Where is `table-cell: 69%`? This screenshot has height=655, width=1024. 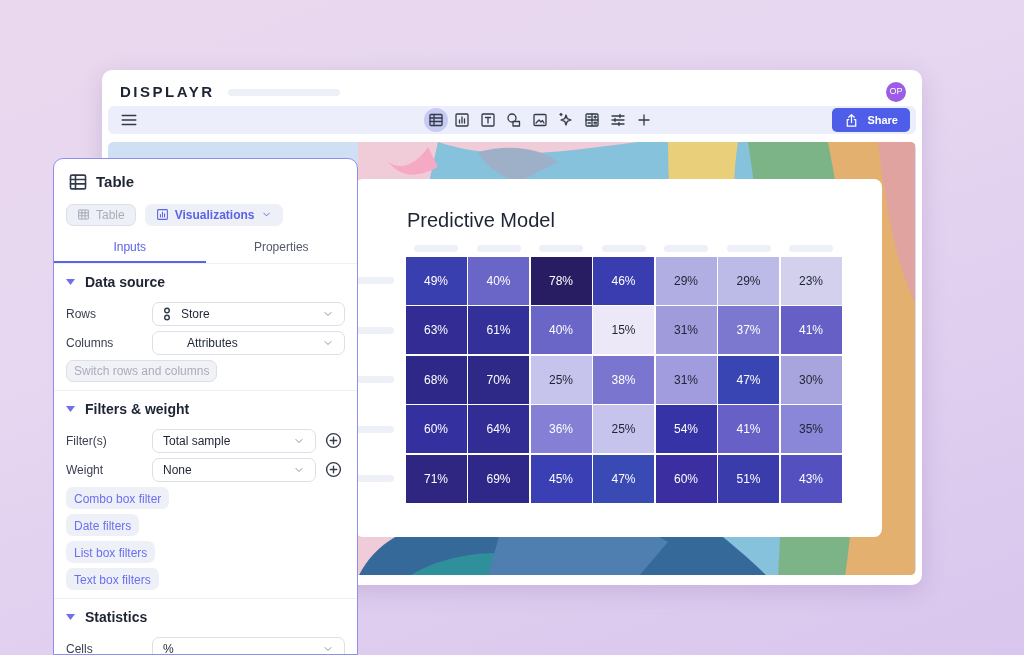
table-cell: 69% is located at coordinates (498, 478).